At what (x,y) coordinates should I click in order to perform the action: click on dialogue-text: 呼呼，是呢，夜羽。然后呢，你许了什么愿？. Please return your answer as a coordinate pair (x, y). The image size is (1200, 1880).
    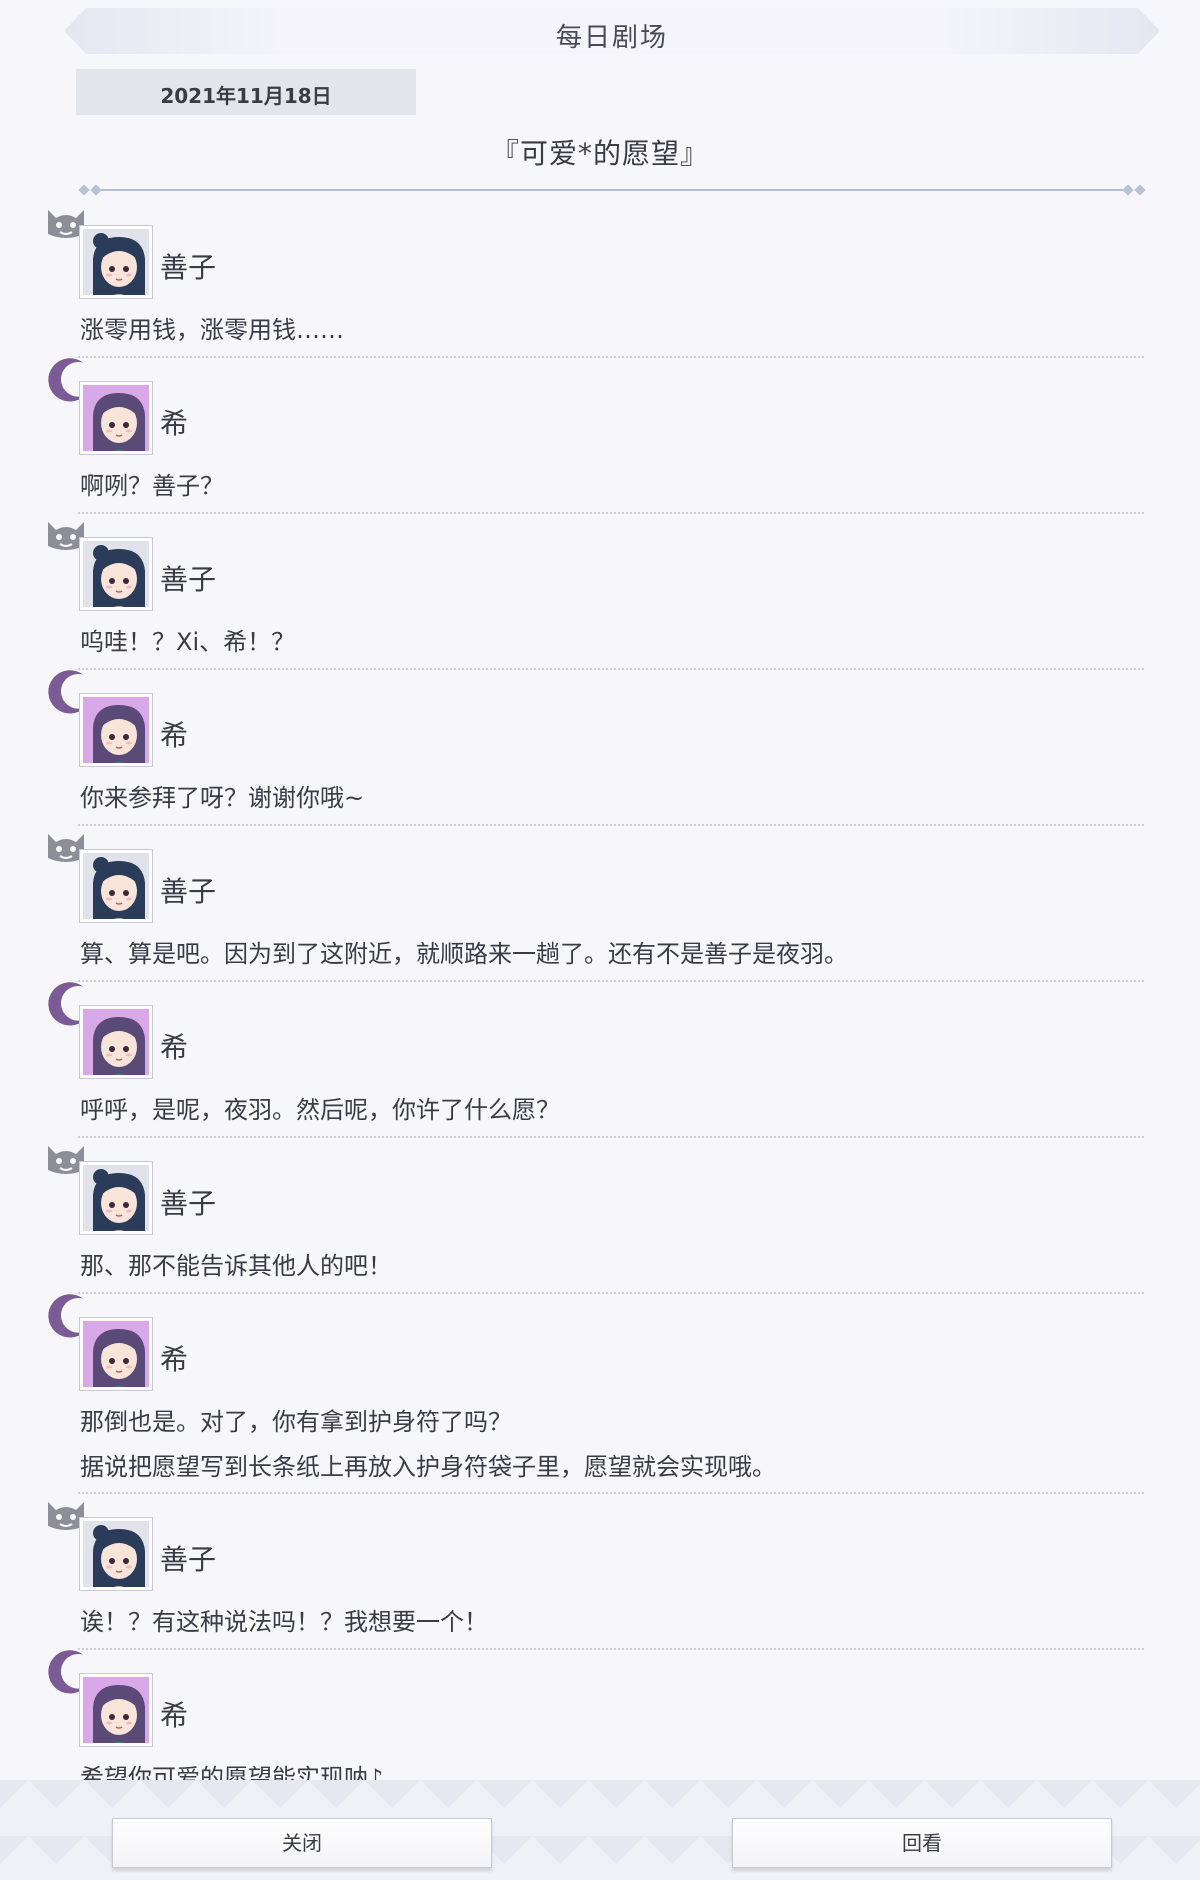
    Looking at the image, I should click on (320, 1110).